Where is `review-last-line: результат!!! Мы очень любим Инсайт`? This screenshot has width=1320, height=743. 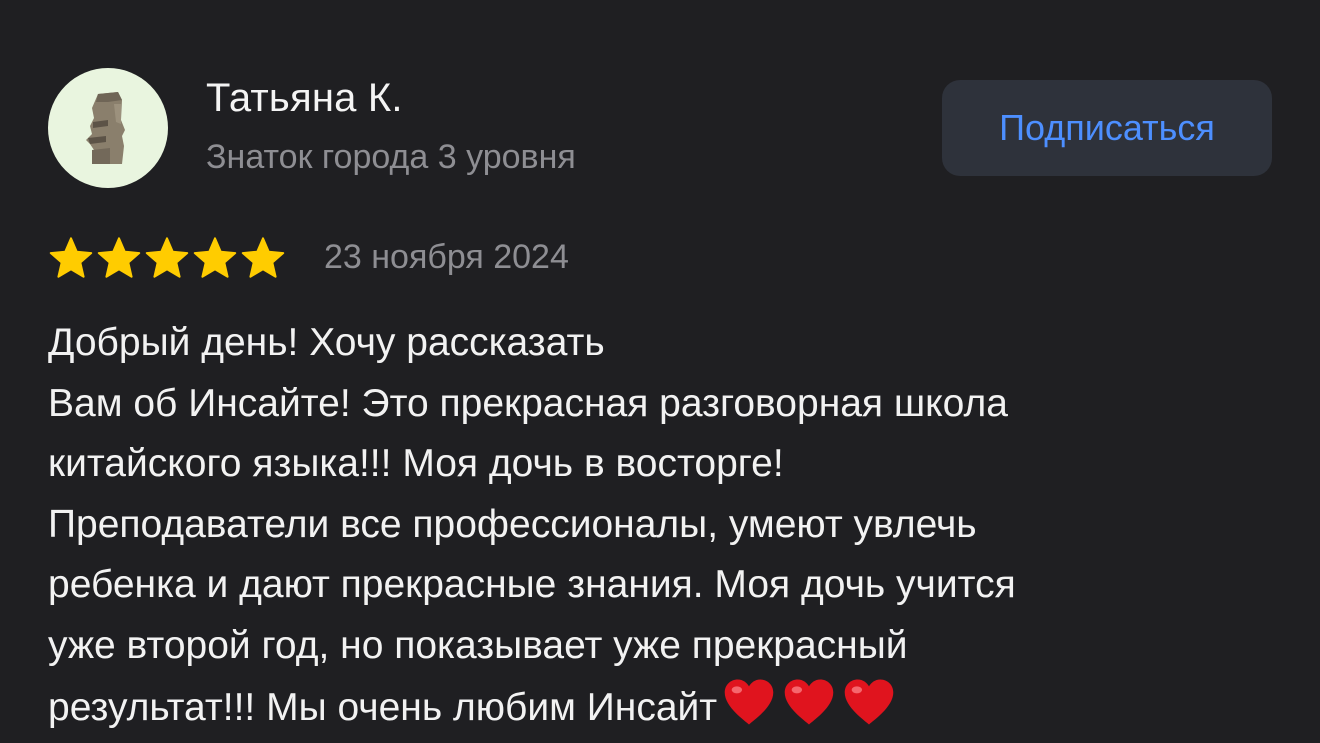
review-last-line: результат!!! Мы очень любим Инсайт is located at coordinates (668, 707).